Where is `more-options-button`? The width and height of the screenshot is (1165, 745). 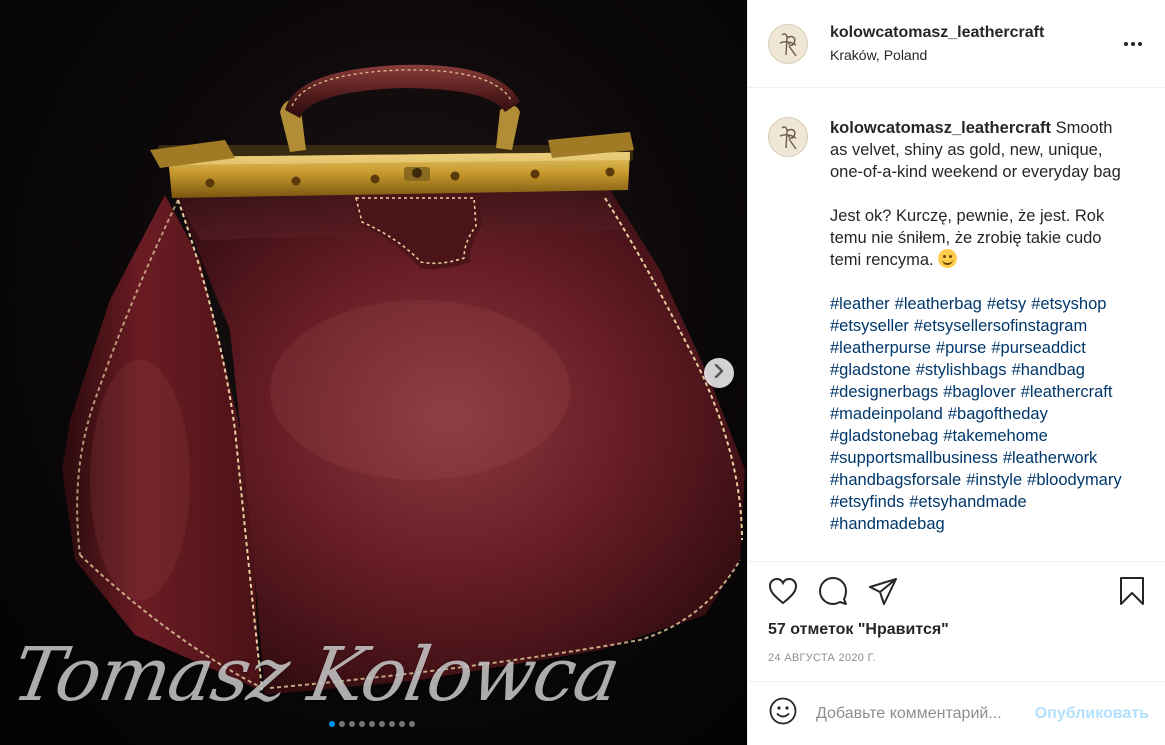
more-options-button is located at coordinates (1133, 44).